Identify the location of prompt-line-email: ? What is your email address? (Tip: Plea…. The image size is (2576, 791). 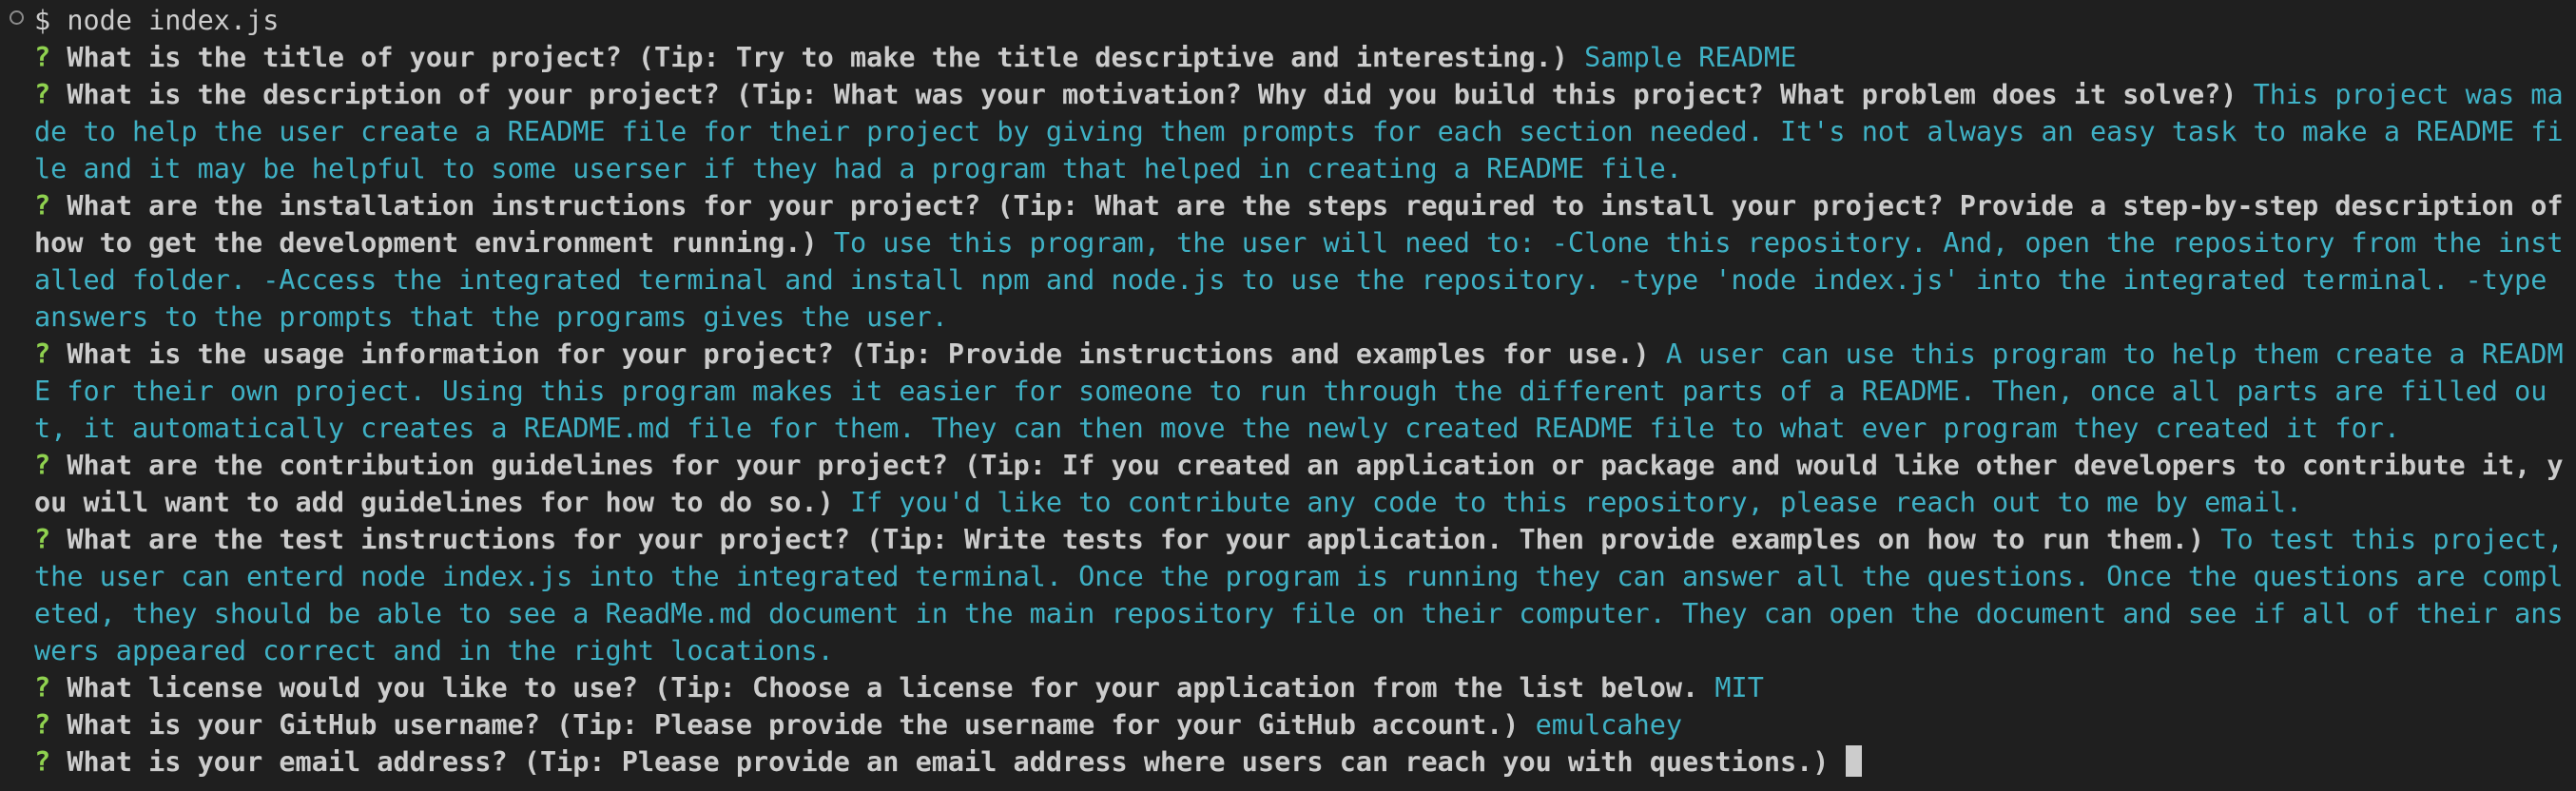
(1292, 762).